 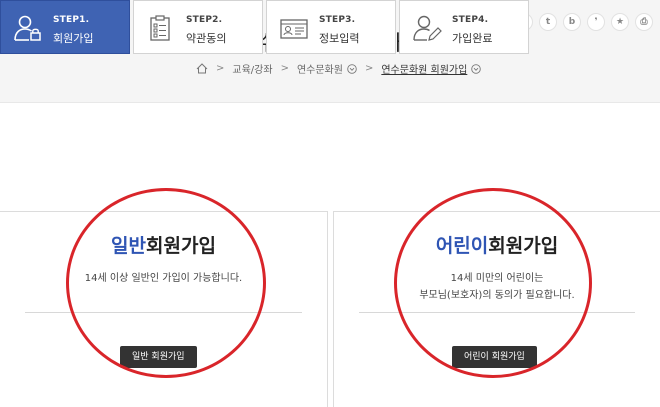 I want to click on step-label: 정보입력, so click(x=339, y=38).